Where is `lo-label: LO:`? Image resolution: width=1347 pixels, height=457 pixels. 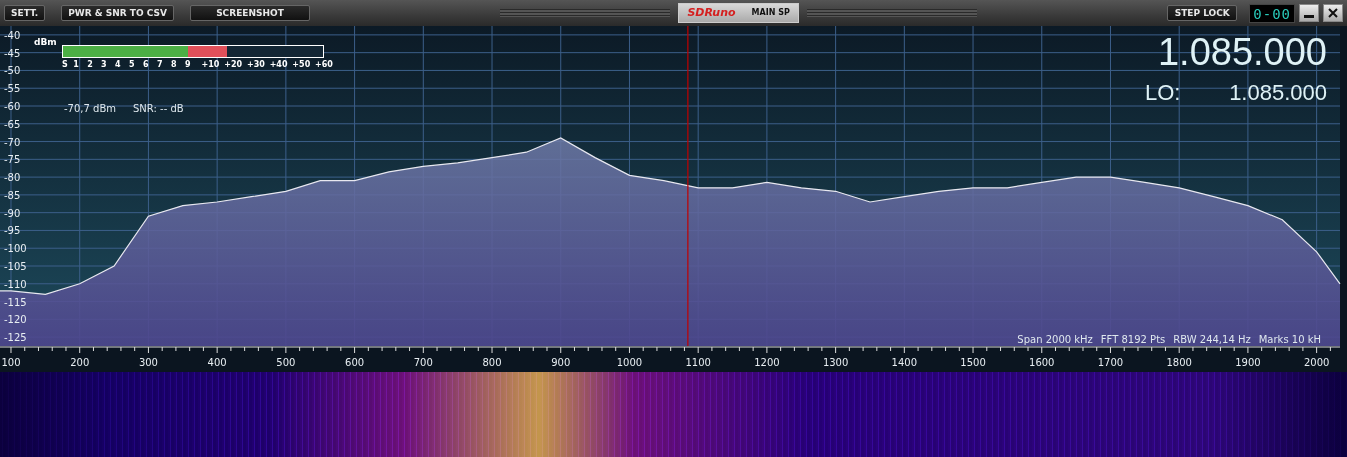
lo-label: LO: is located at coordinates (1163, 93).